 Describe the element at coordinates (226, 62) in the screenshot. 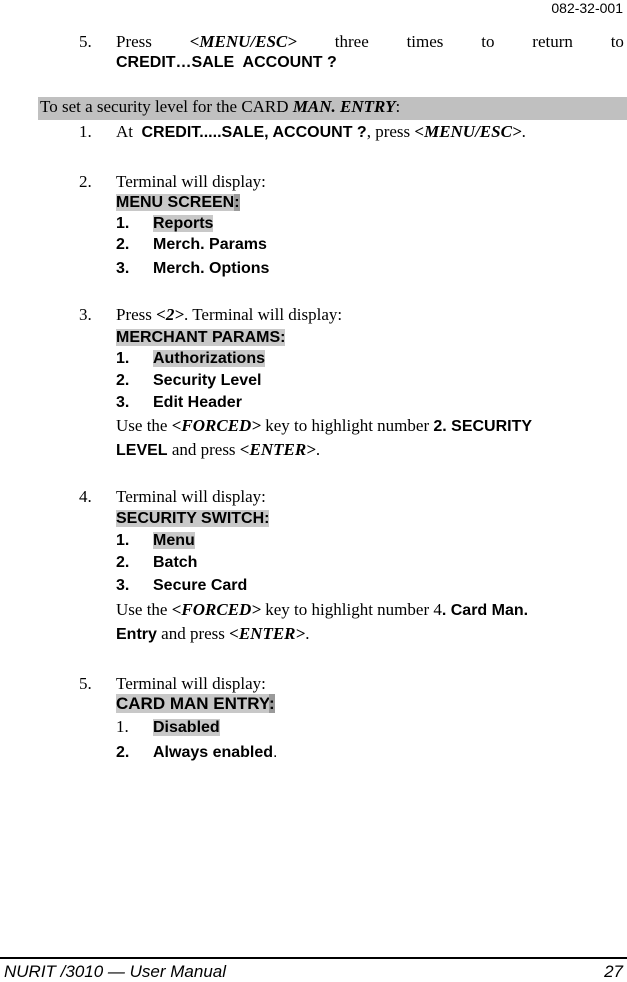

I see `intro-target-screen: CREDIT…SALE ACCOUNT ?` at that location.